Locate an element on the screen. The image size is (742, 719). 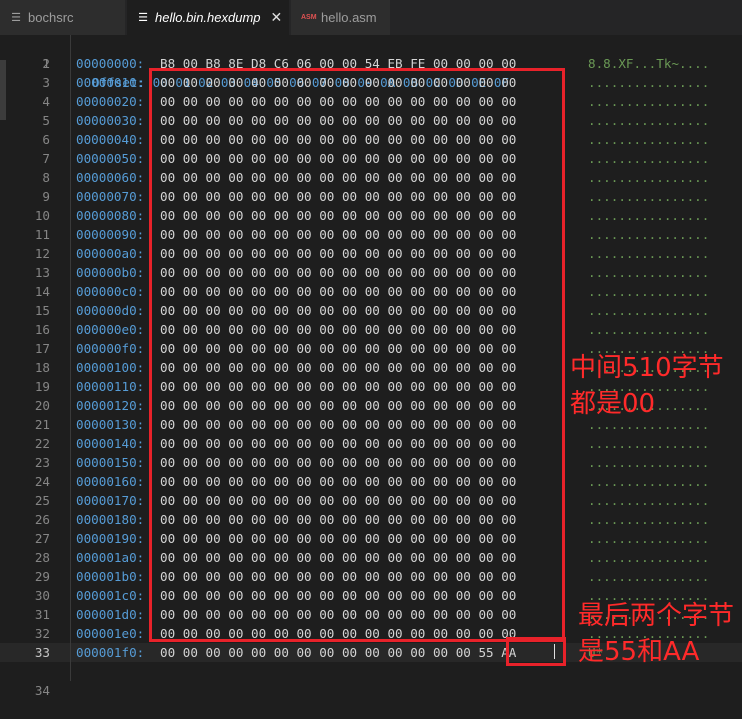
offset-cell: 000000a0: is located at coordinates (110, 253).